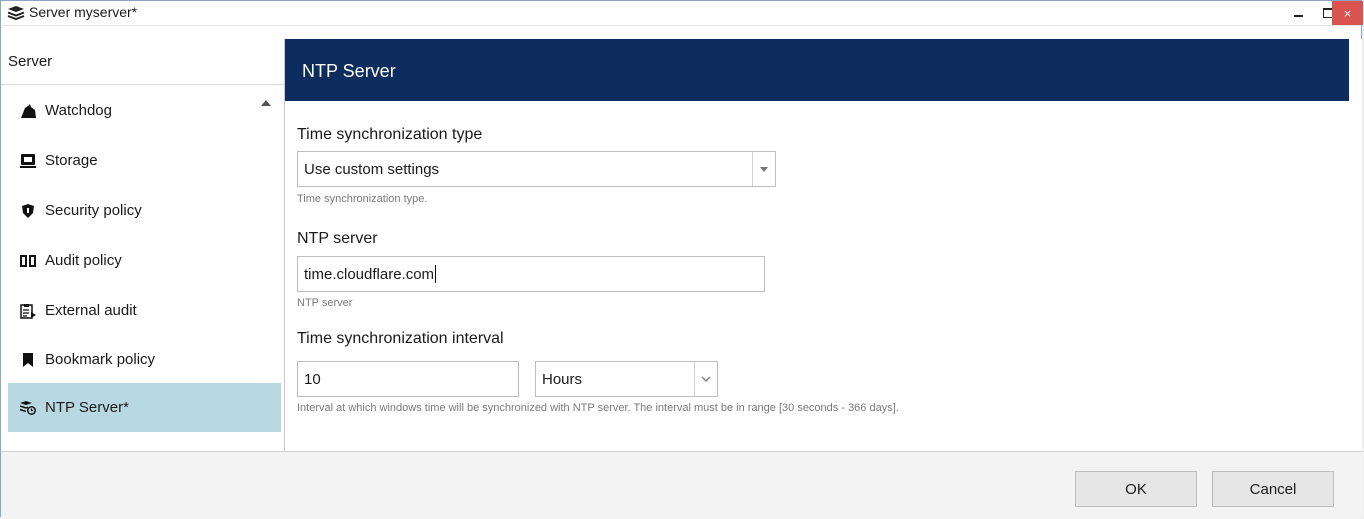 Image resolution: width=1364 pixels, height=519 pixels. What do you see at coordinates (144, 310) in the screenshot?
I see `sidebar-item-external-audit: External audit` at bounding box center [144, 310].